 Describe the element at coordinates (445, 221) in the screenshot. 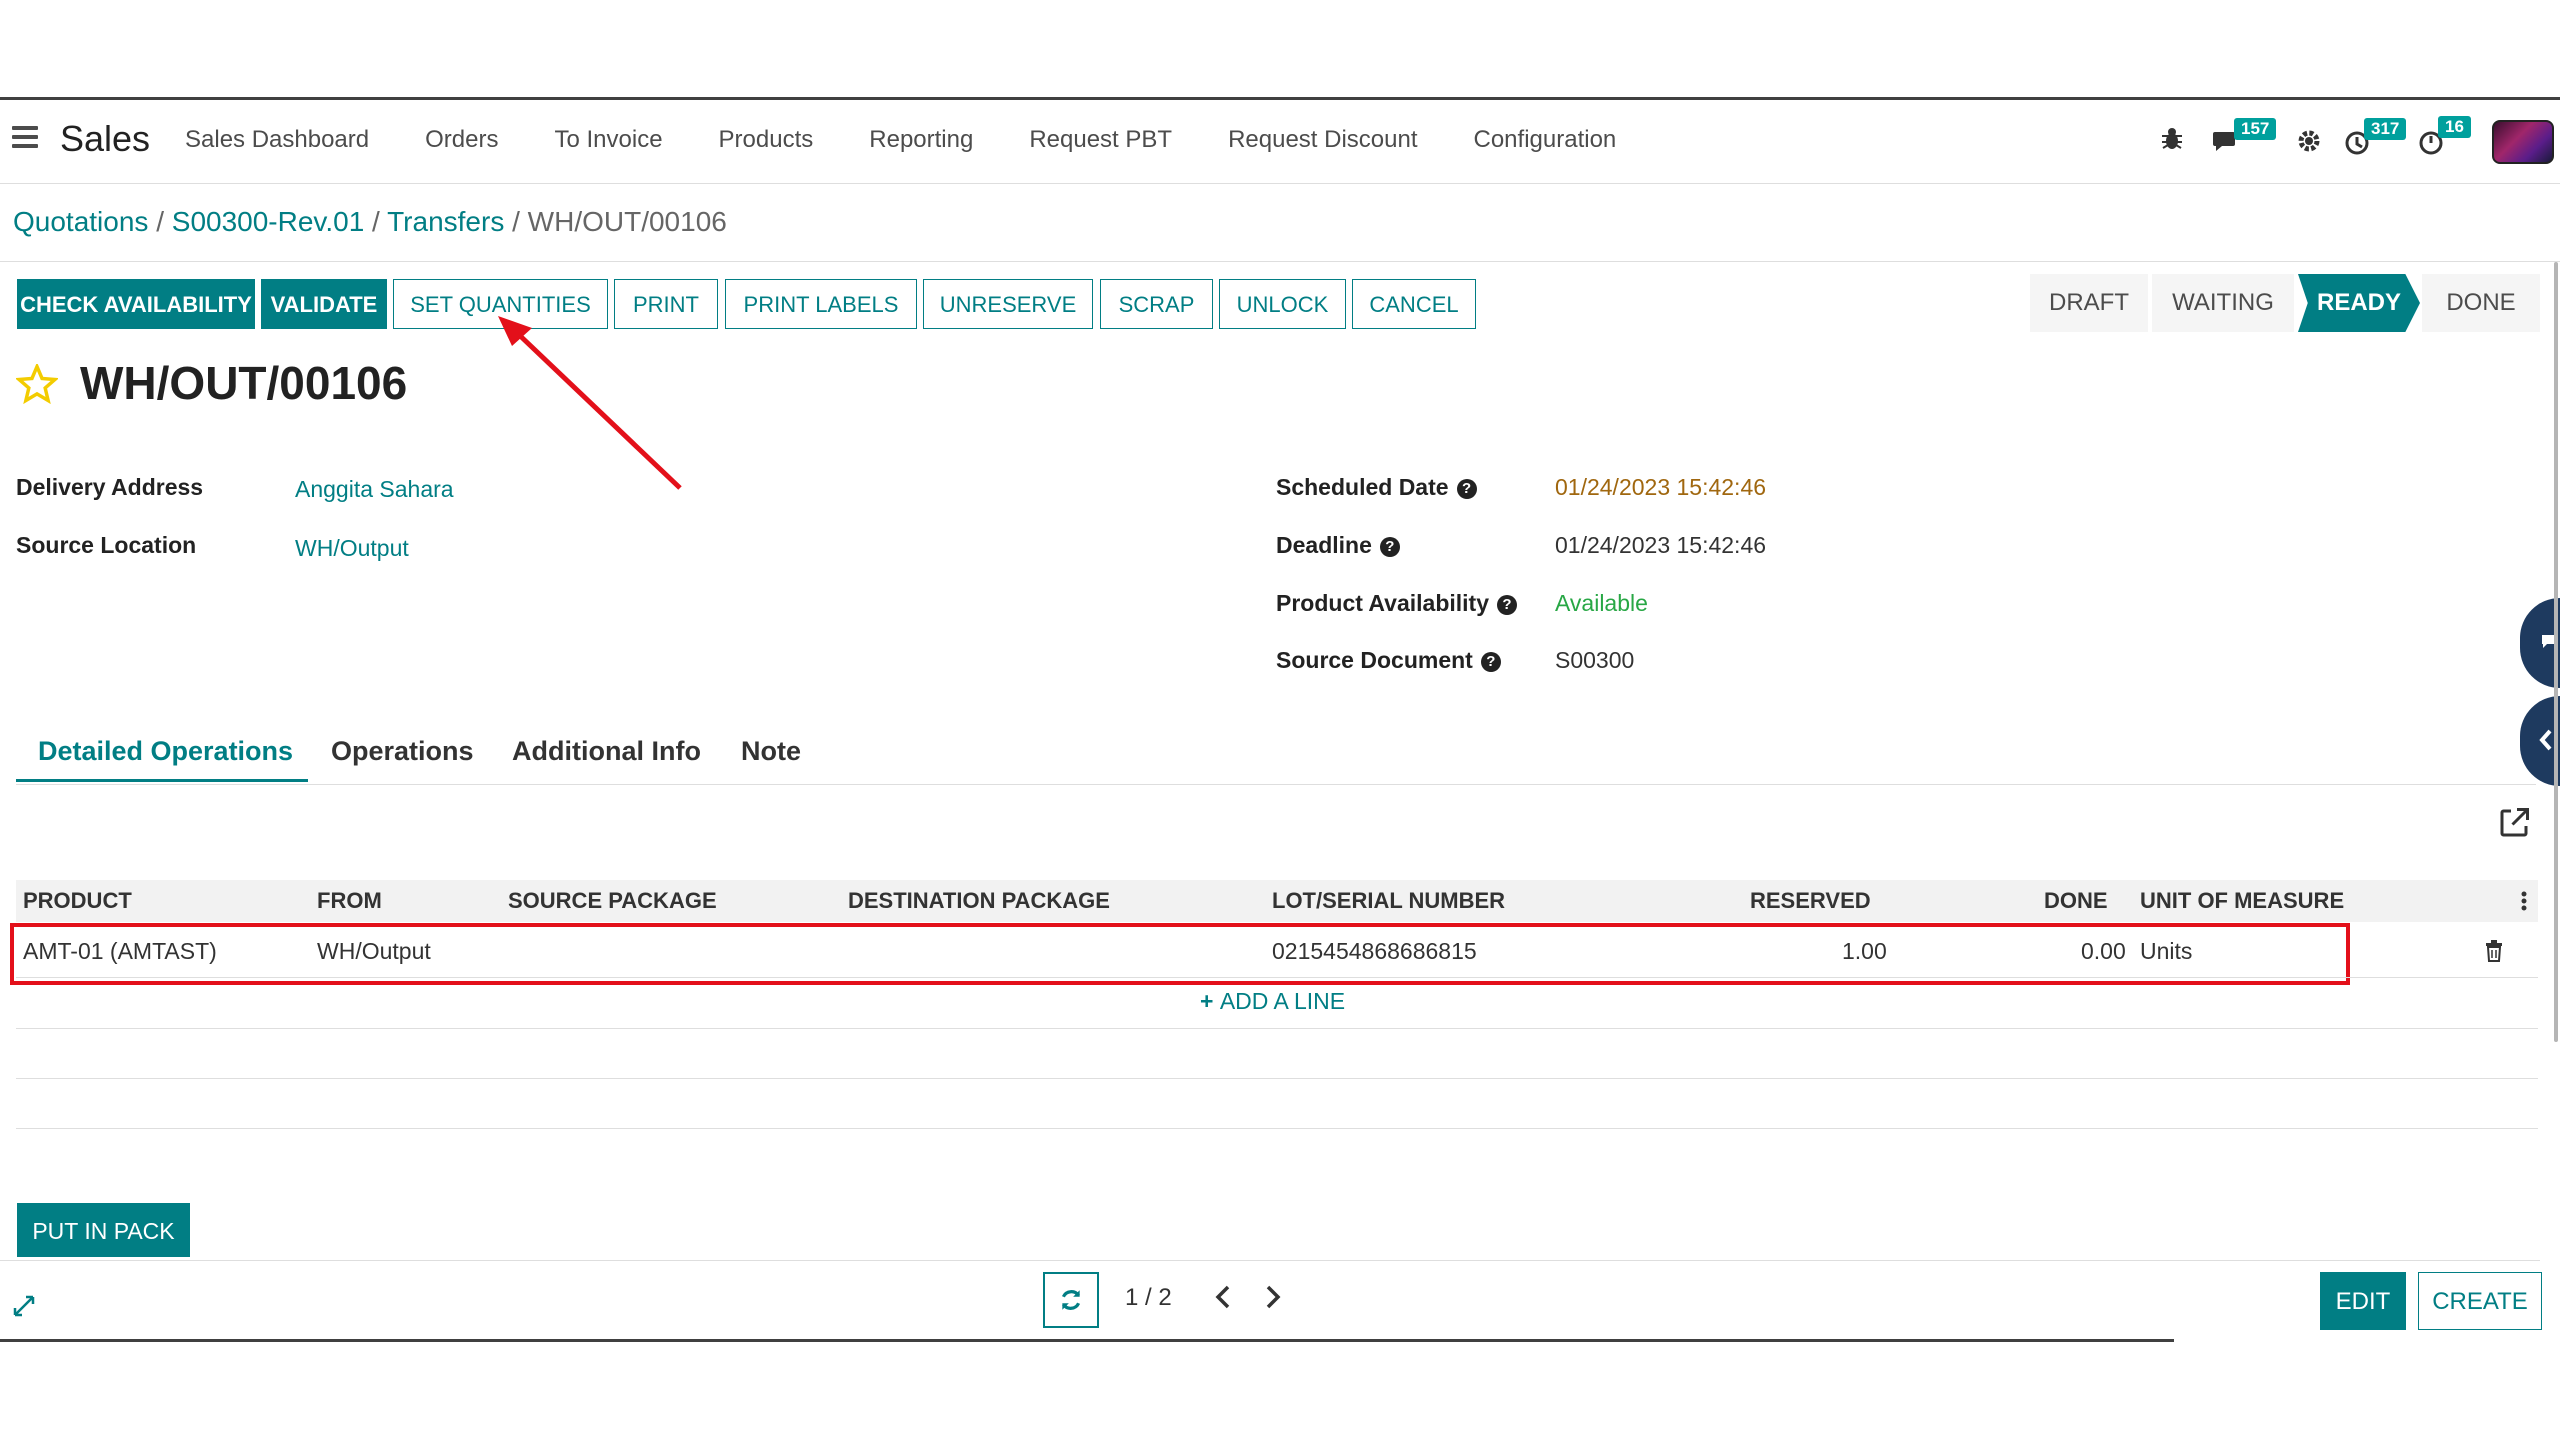

I see `breadcrumb-transfers: Transfers` at that location.